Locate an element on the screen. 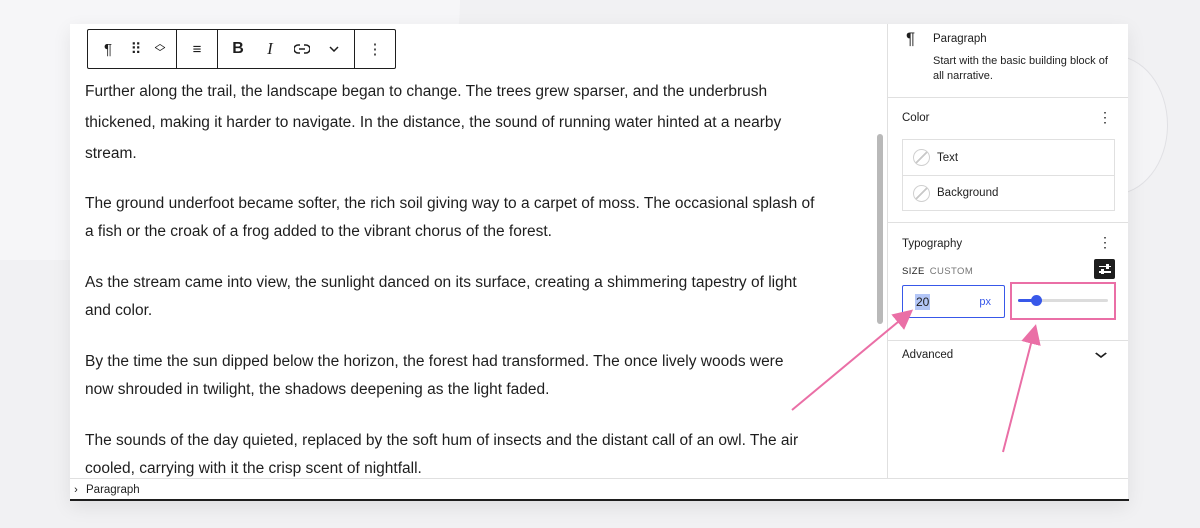 The height and width of the screenshot is (528, 1200). block-title: Paragraph is located at coordinates (960, 39).